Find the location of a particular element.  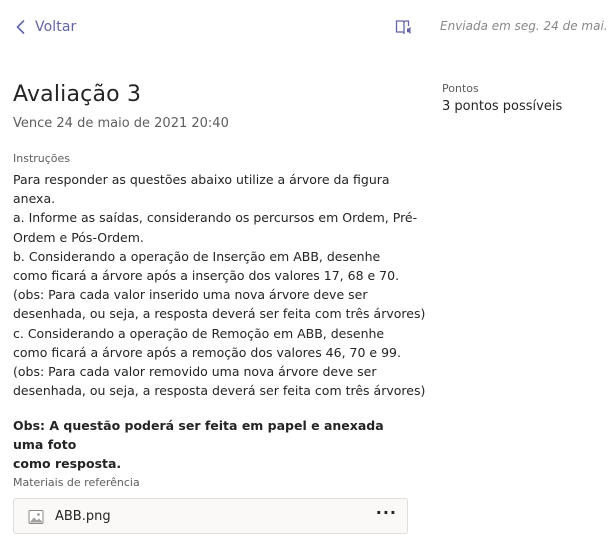

due-date: Vence 24 de maio de 2021 20:40 is located at coordinates (121, 123).